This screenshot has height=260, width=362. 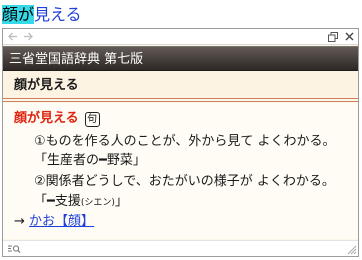 I want to click on dictionary-title: 三省堂国語辞典 第七版, so click(x=76, y=59).